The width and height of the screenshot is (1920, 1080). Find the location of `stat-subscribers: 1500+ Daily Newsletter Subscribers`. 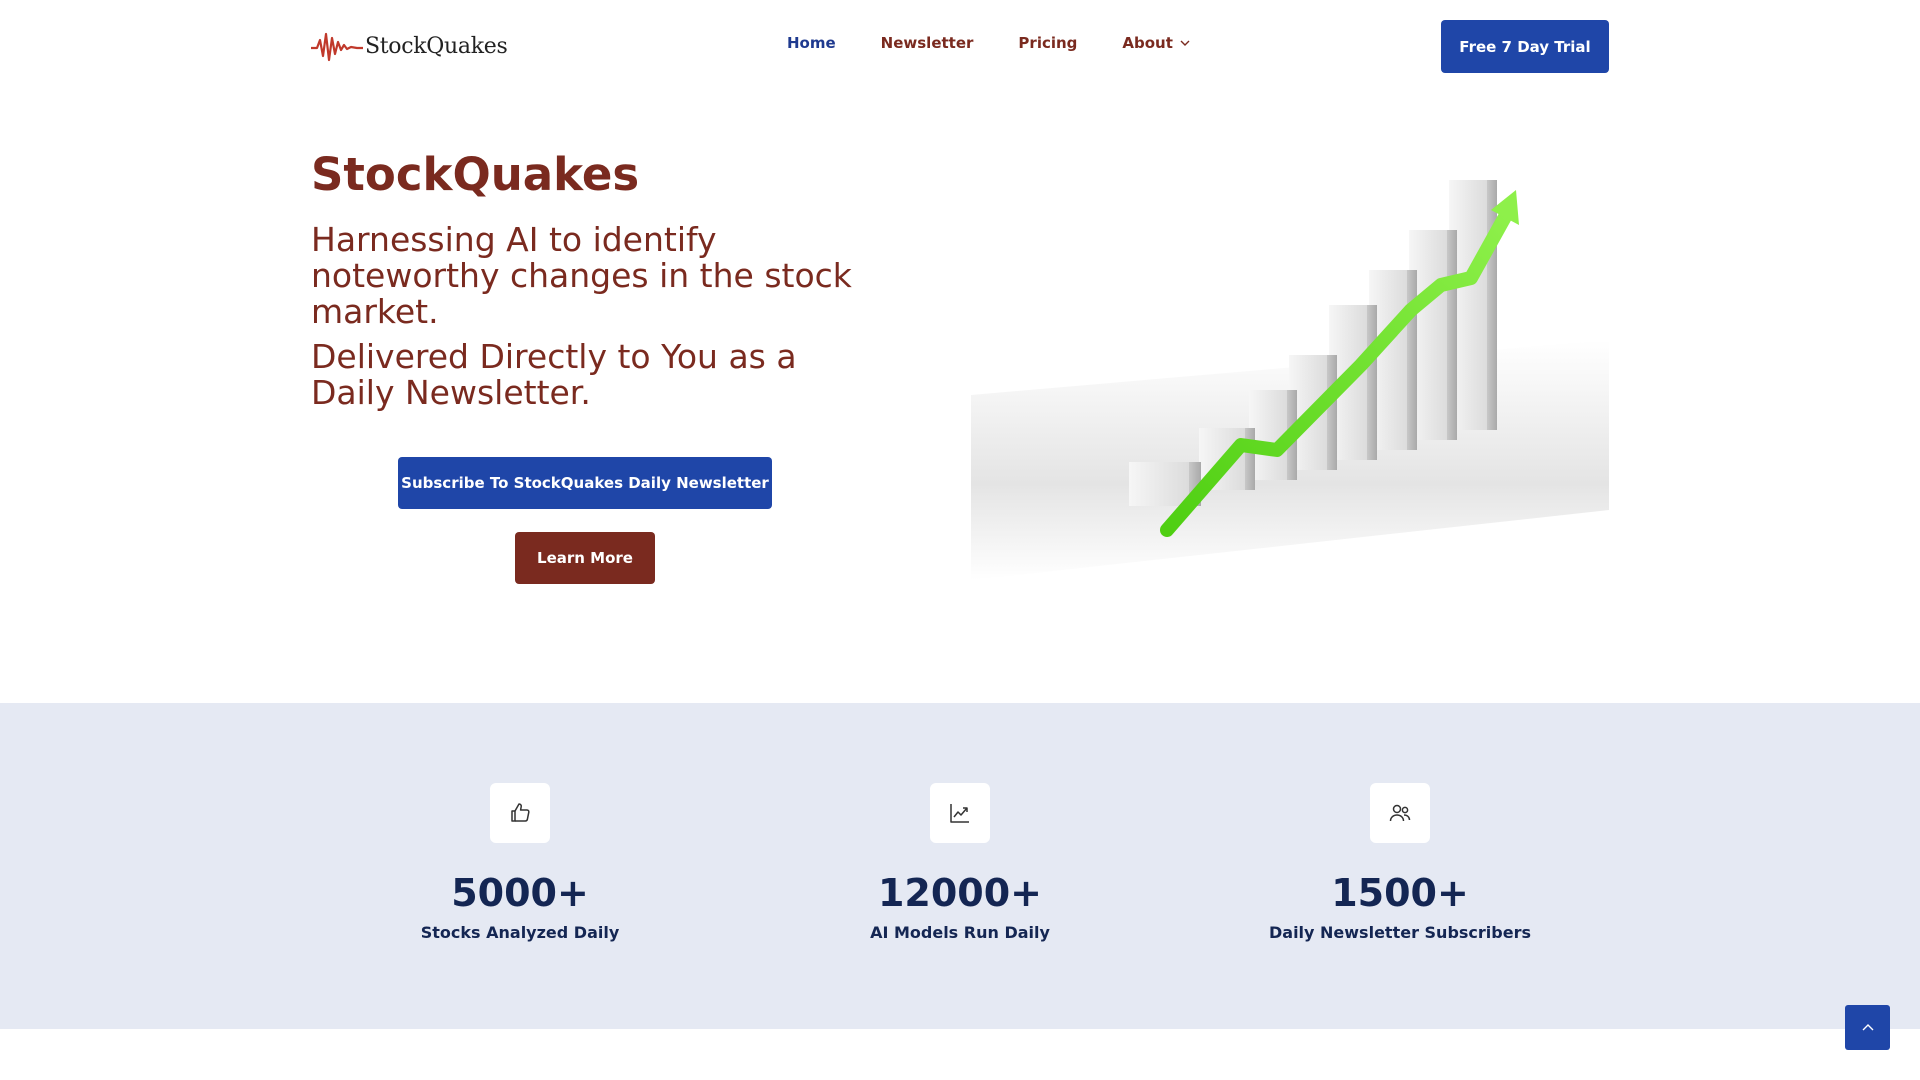

stat-subscribers: 1500+ Daily Newsletter Subscribers is located at coordinates (1400, 862).